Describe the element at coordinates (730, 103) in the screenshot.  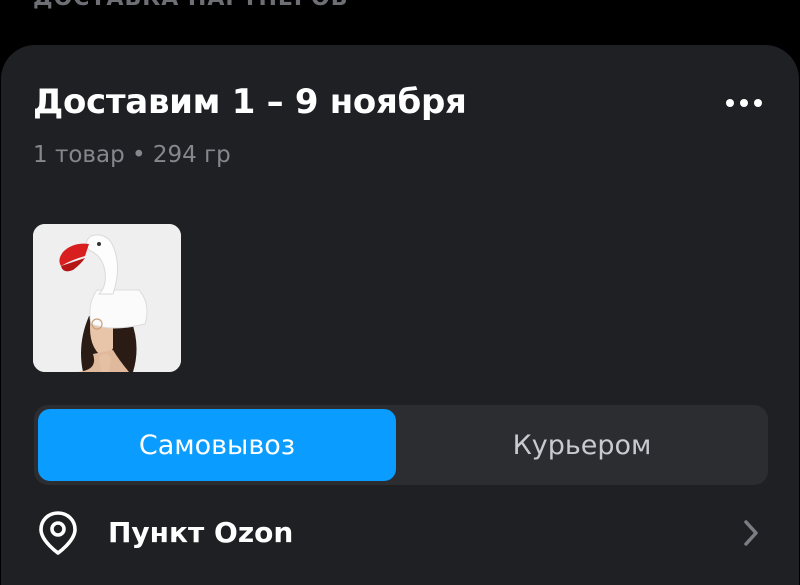
I see `more-options-icon` at that location.